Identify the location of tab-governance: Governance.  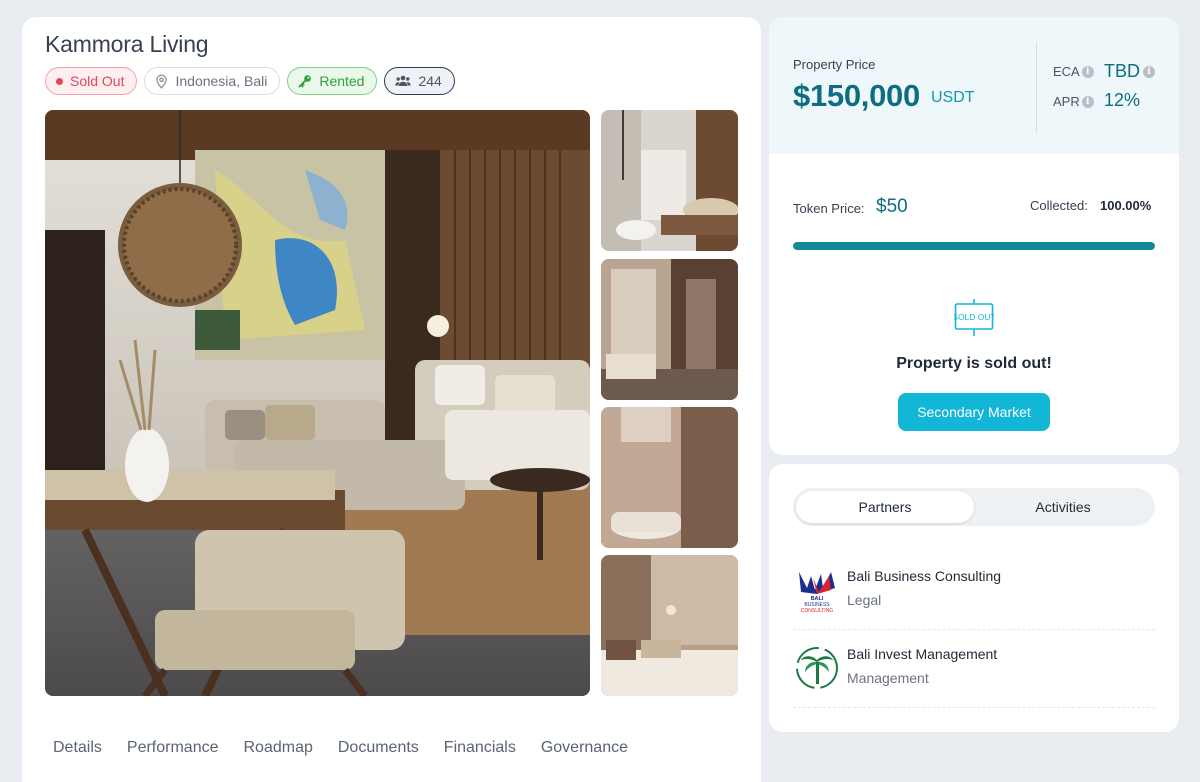
(584, 748).